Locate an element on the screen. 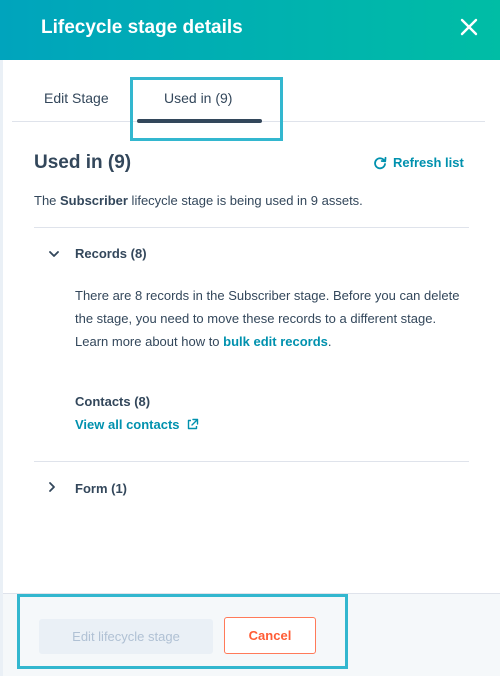  highlight-box-footer is located at coordinates (182, 631).